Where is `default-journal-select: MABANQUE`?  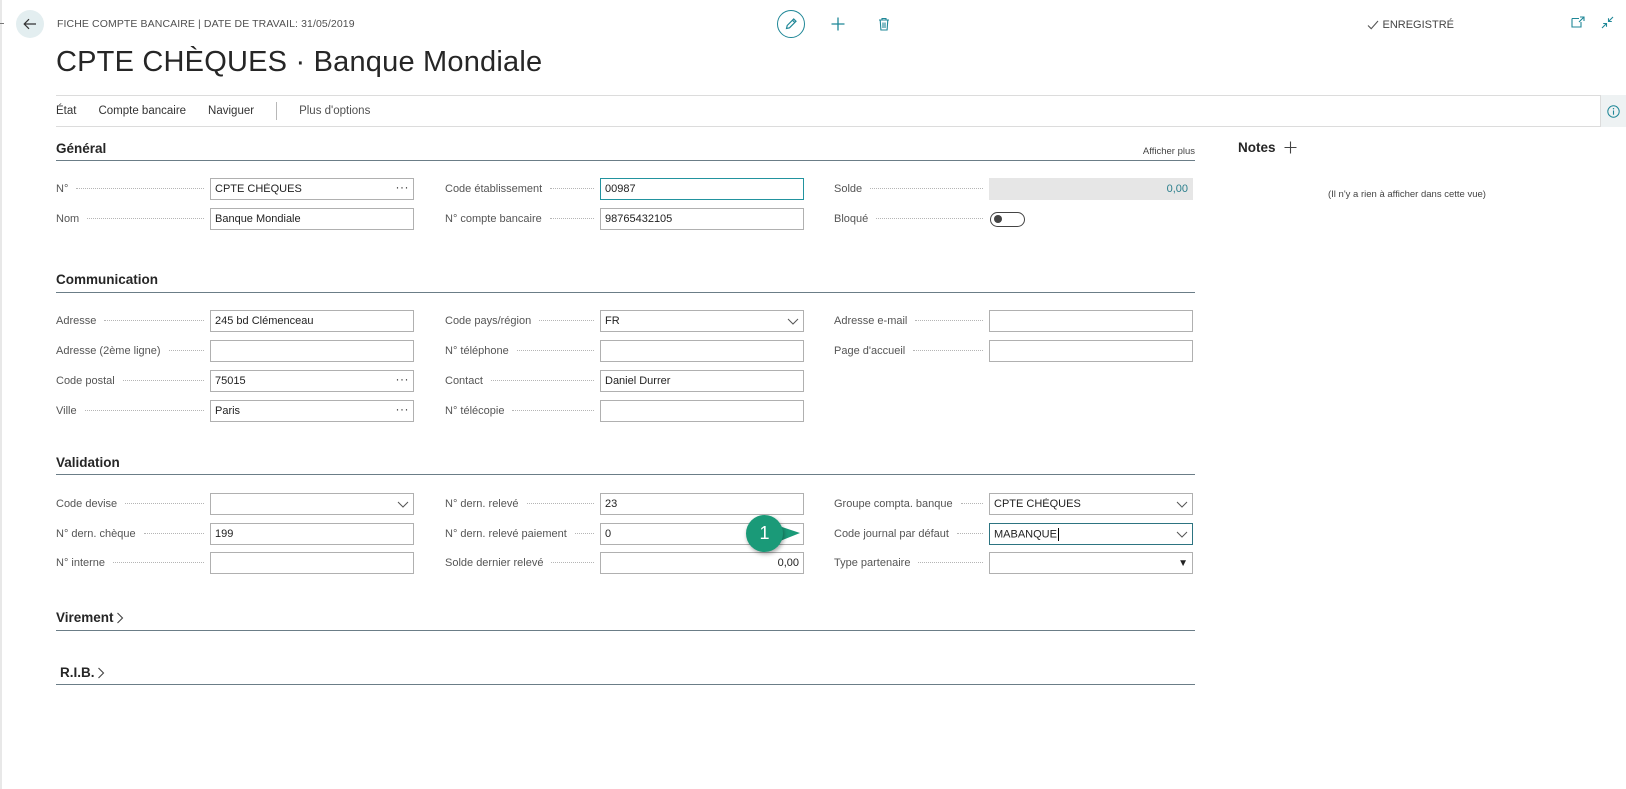
default-journal-select: MABANQUE is located at coordinates (1091, 534).